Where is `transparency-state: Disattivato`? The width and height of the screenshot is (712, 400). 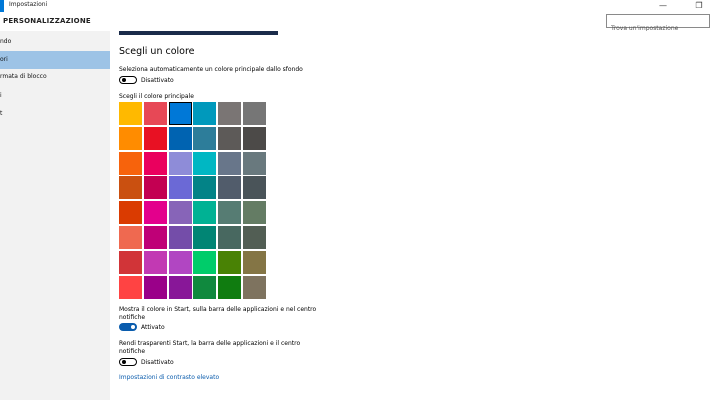
transparency-state: Disattivato is located at coordinates (157, 362).